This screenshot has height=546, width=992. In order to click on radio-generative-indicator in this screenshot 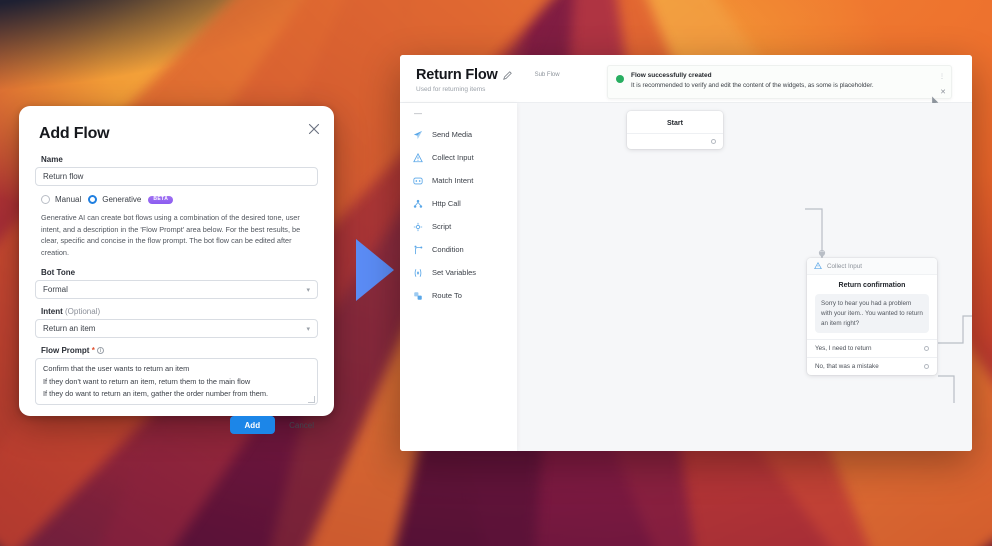, I will do `click(93, 199)`.